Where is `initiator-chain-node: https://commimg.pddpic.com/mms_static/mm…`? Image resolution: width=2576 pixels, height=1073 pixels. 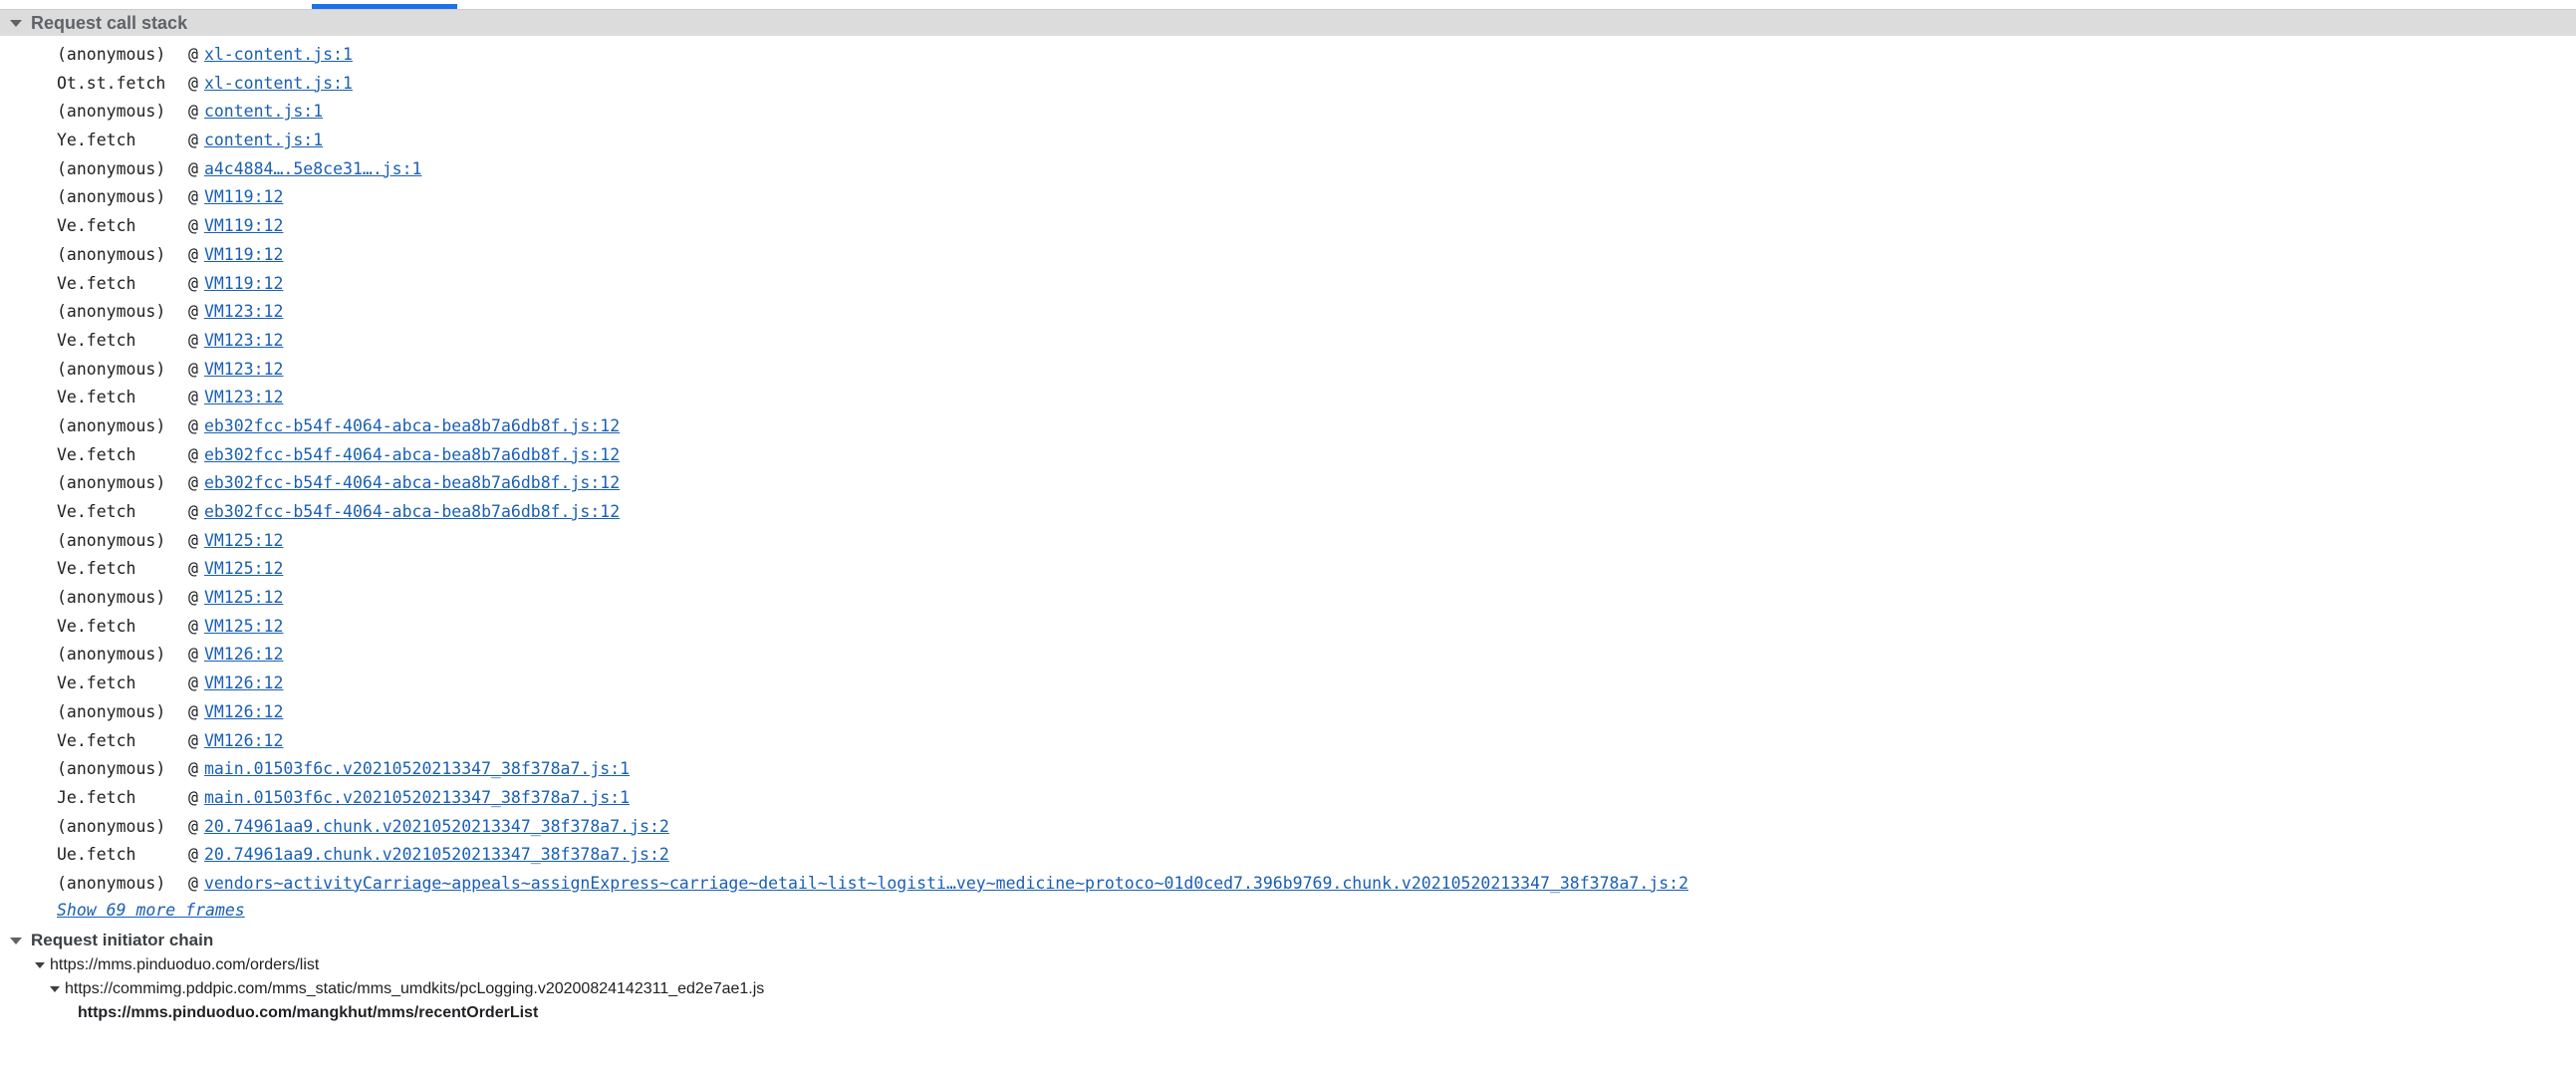
initiator-chain-node: https://commimg.pddpic.com/mms_static/mm… is located at coordinates (1288, 989).